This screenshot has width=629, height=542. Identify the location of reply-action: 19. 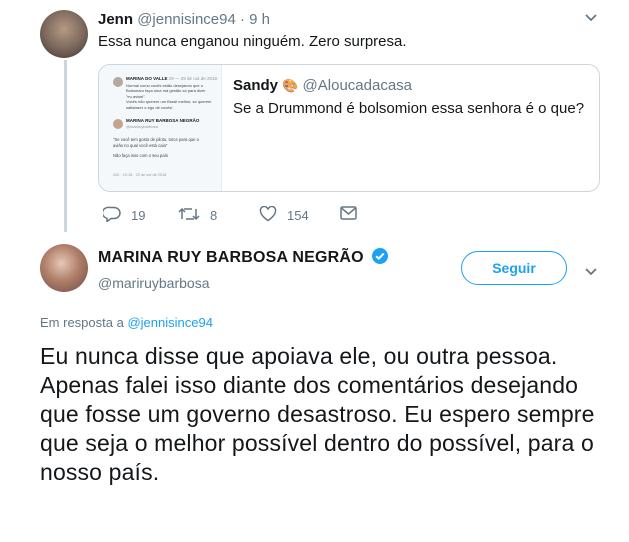
(123, 215).